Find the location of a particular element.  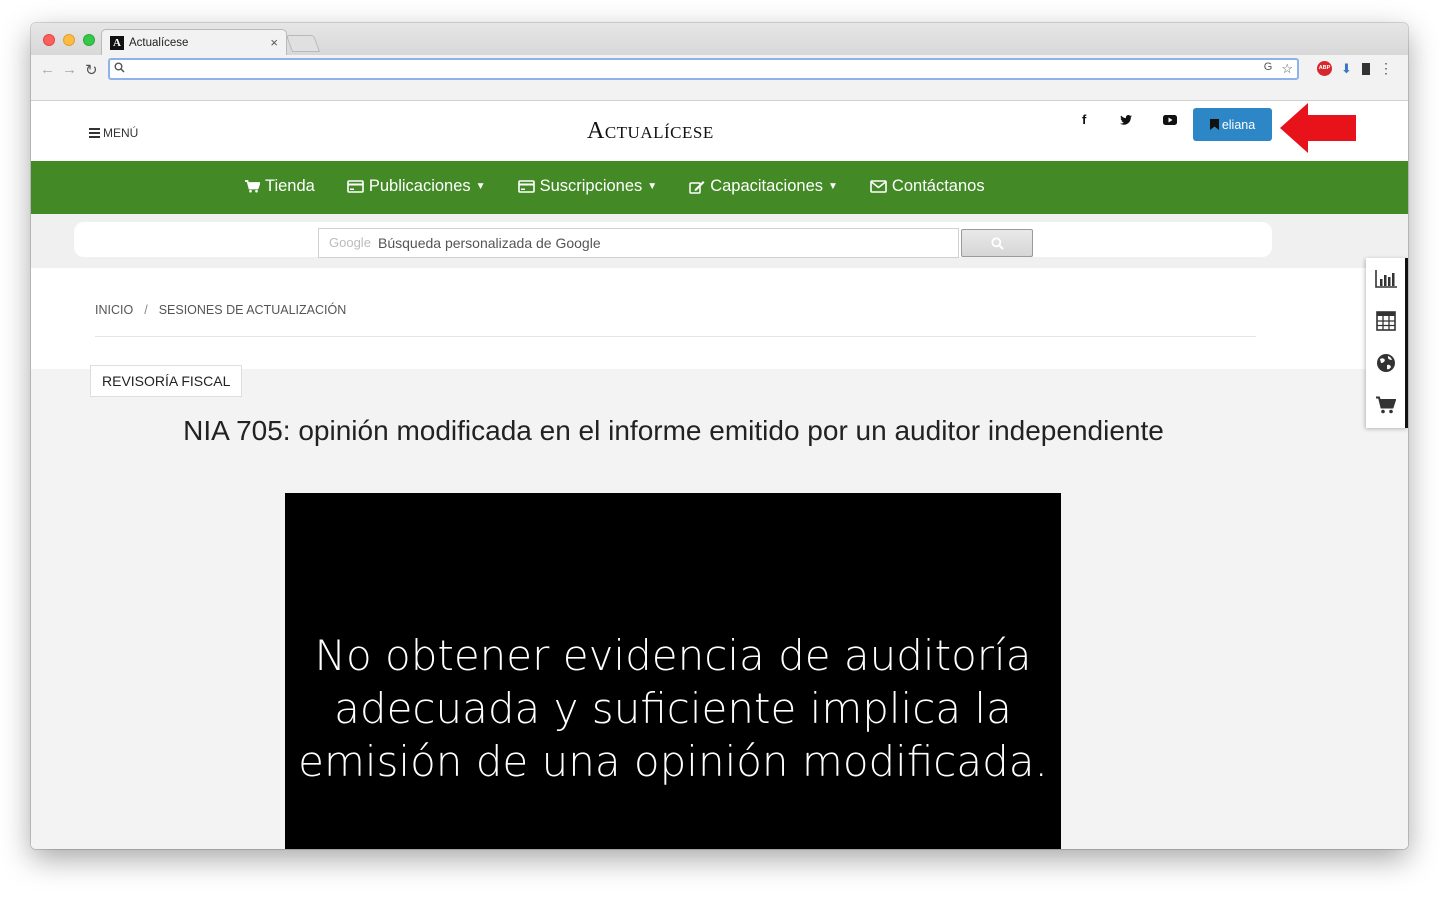

nav-label-capacitaciones: Capacitaciones is located at coordinates (767, 186).